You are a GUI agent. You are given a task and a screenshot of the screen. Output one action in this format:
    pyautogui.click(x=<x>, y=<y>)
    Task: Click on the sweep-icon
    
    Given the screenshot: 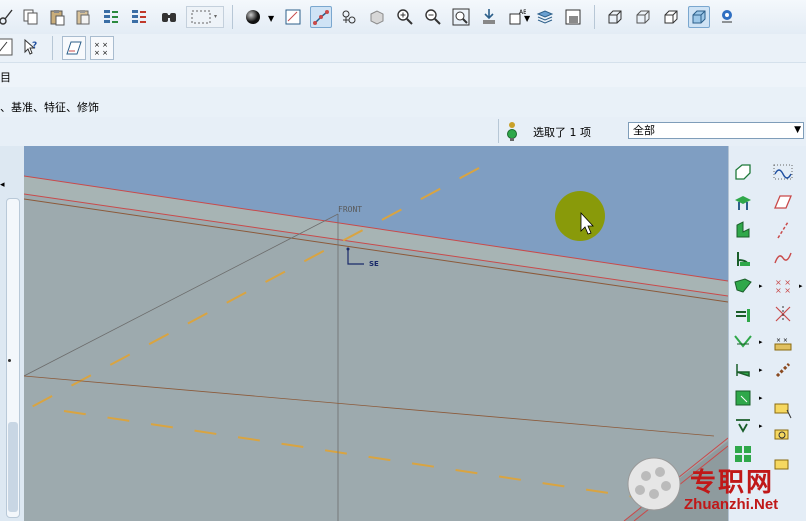 What is the action you would take?
    pyautogui.click(x=743, y=286)
    